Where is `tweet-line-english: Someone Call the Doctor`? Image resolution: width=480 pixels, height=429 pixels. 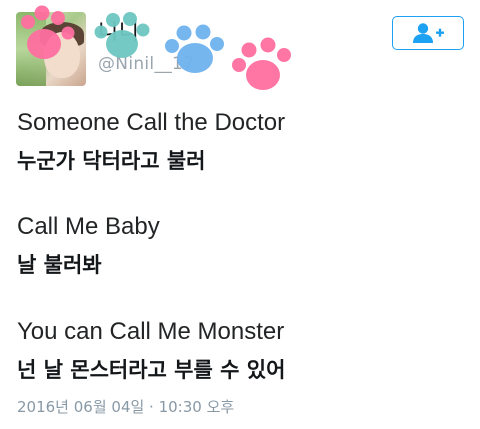
tweet-line-english: Someone Call the Doctor is located at coordinates (151, 122).